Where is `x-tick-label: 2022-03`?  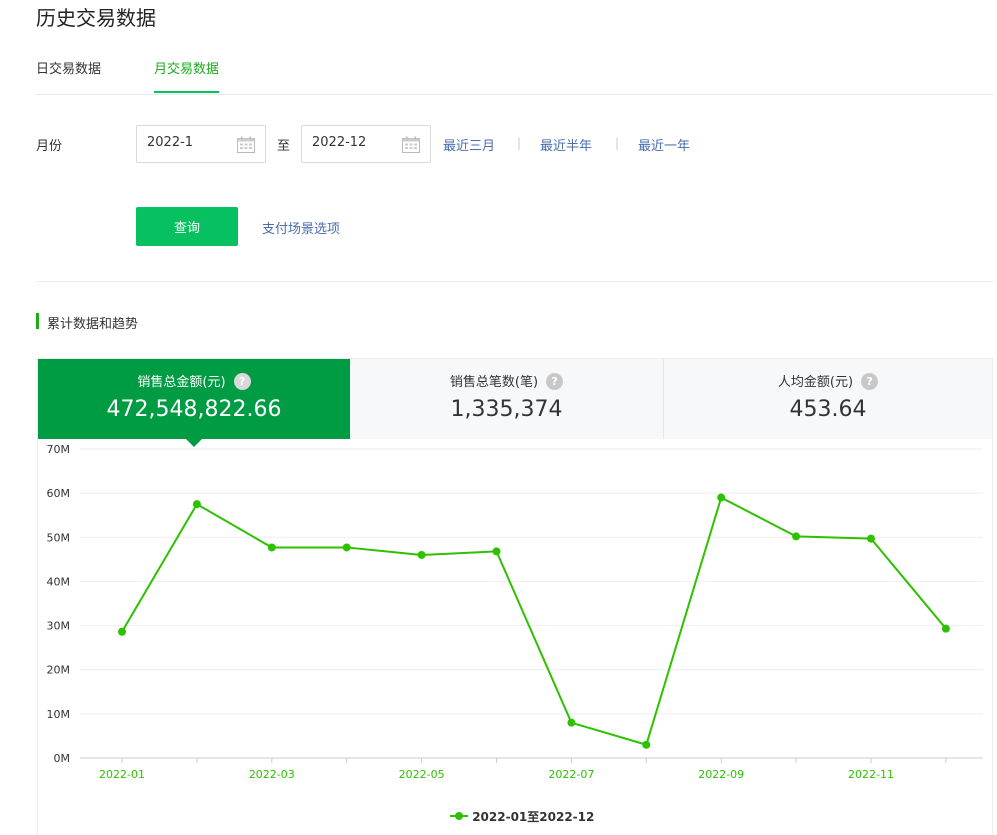
x-tick-label: 2022-03 is located at coordinates (272, 774).